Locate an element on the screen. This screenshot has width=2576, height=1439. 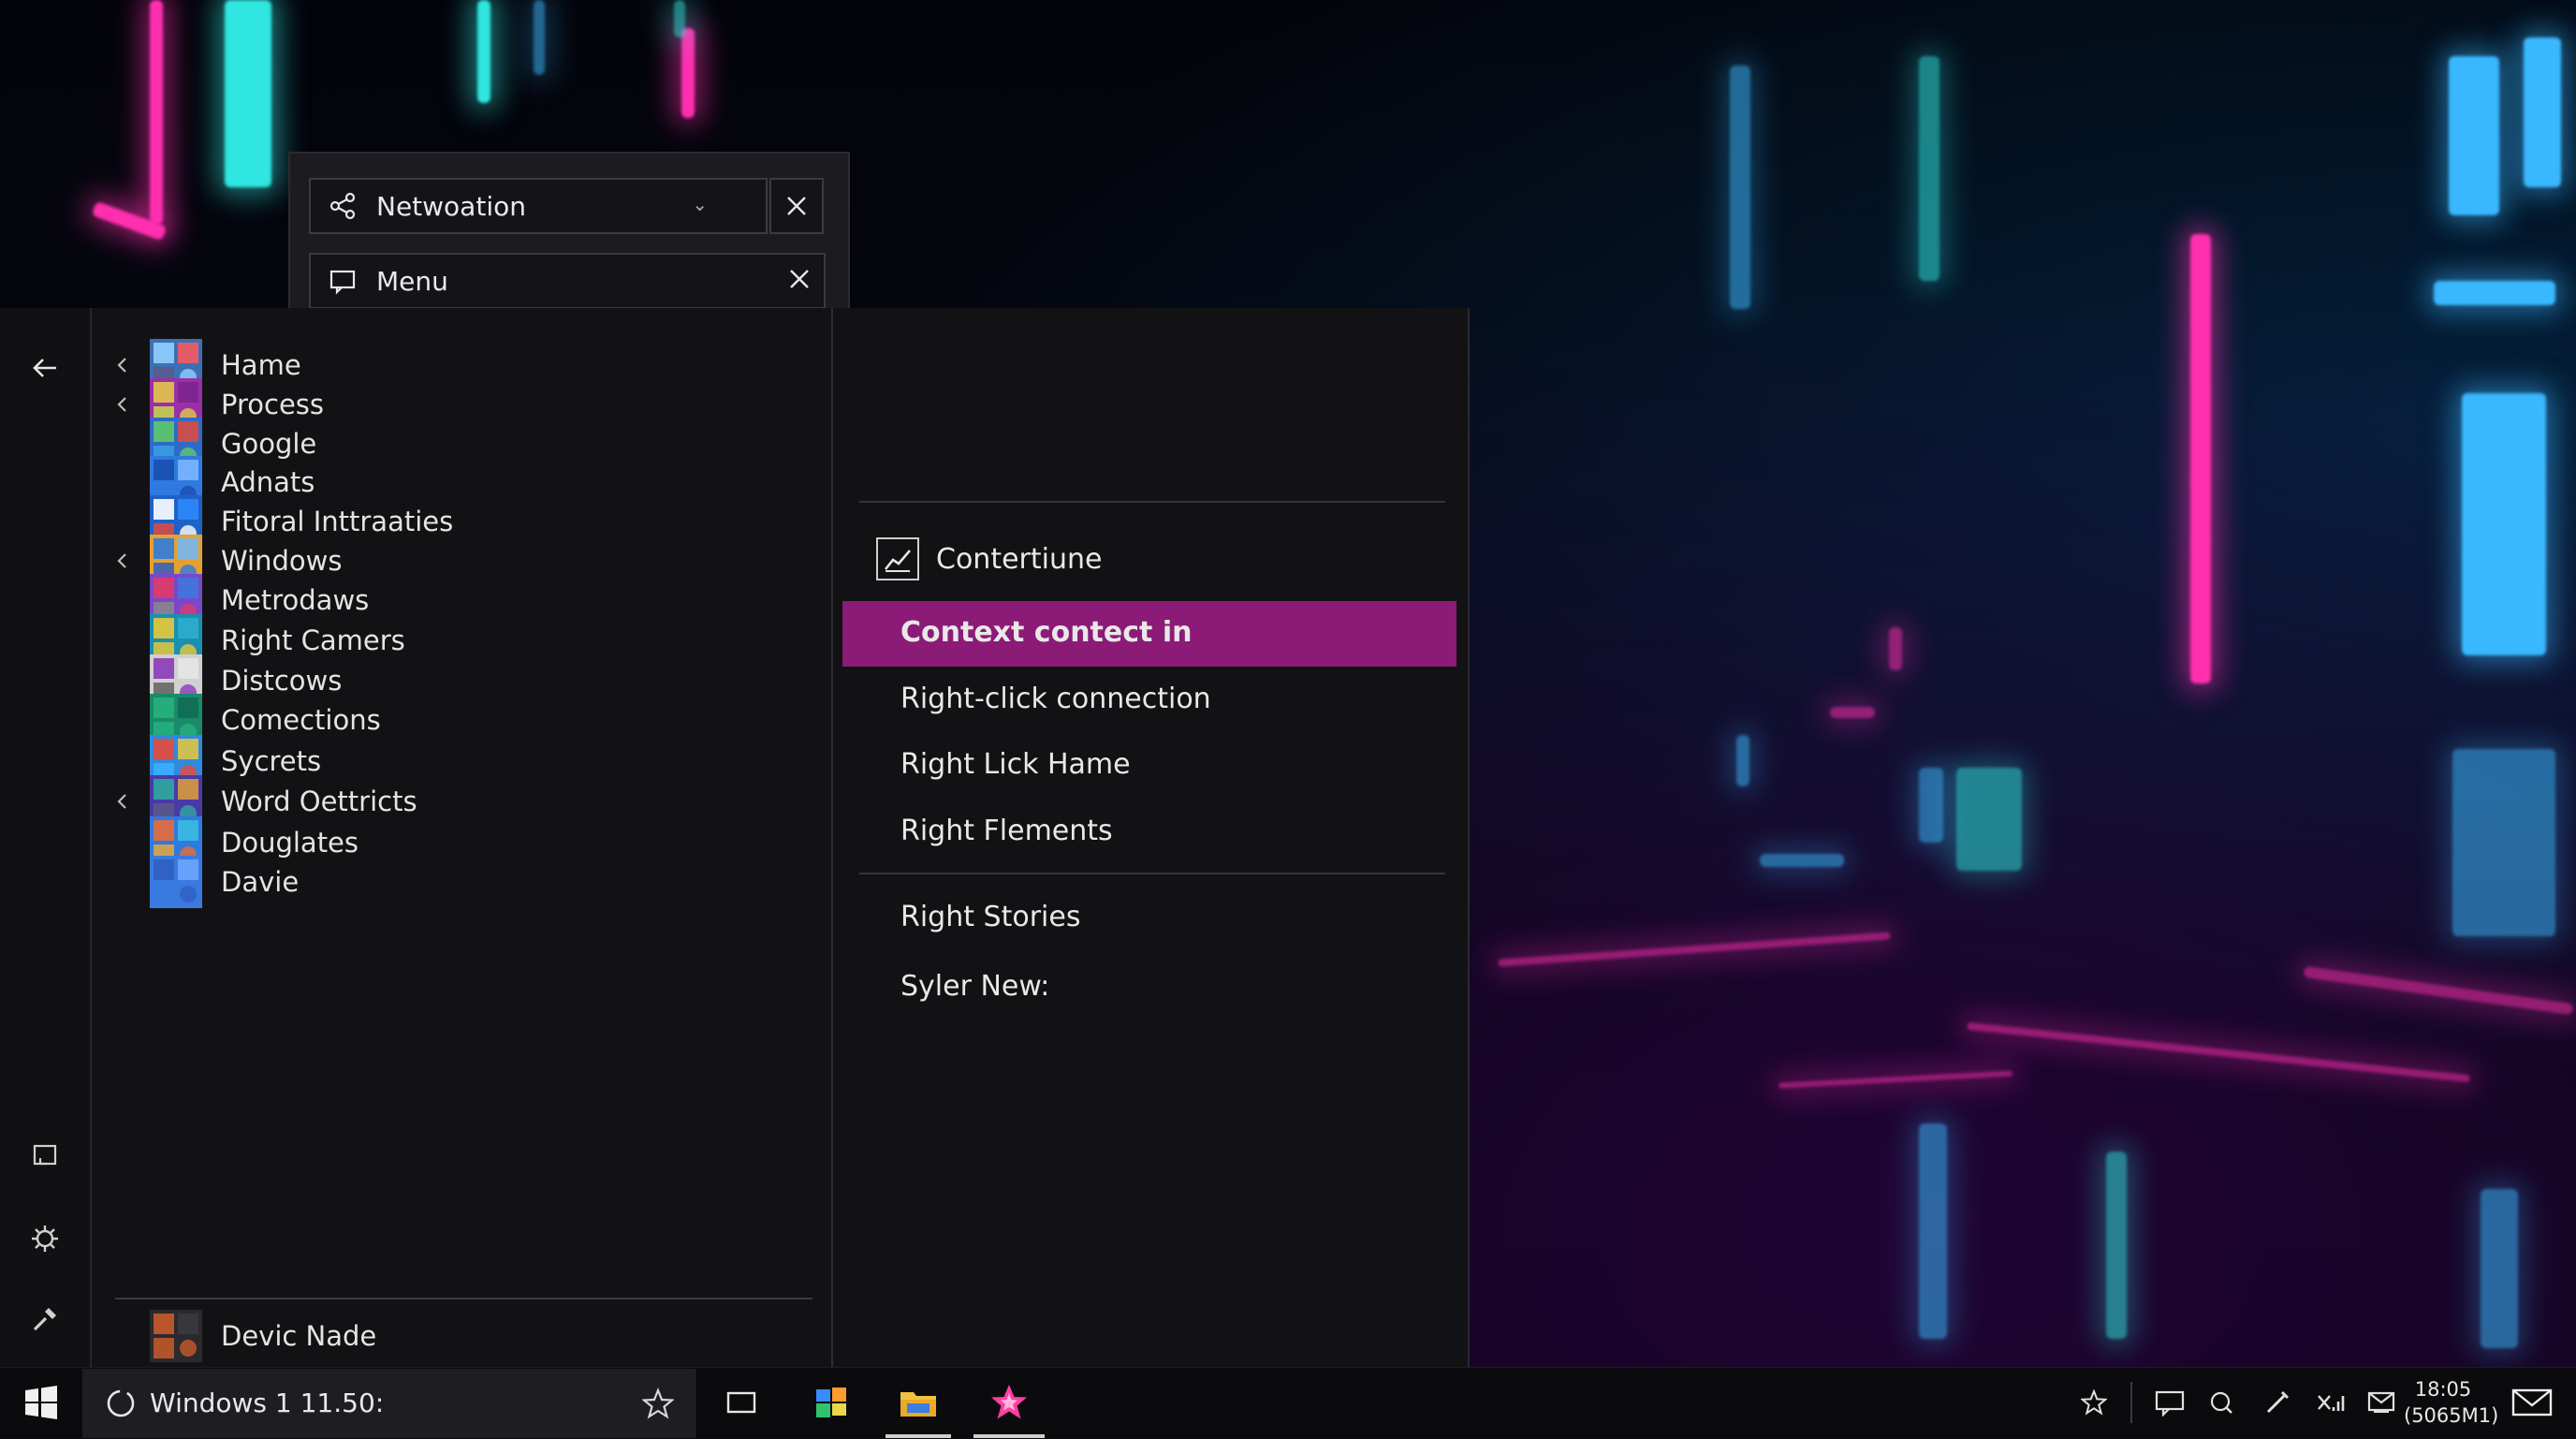
tools-button is located at coordinates (44, 1319).